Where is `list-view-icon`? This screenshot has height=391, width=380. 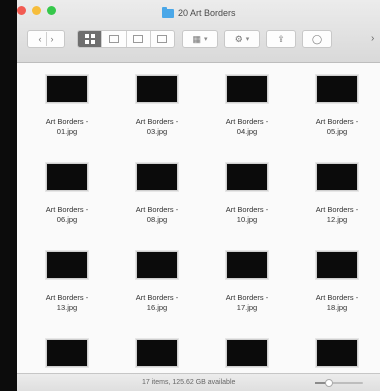
list-view-icon is located at coordinates (113, 39).